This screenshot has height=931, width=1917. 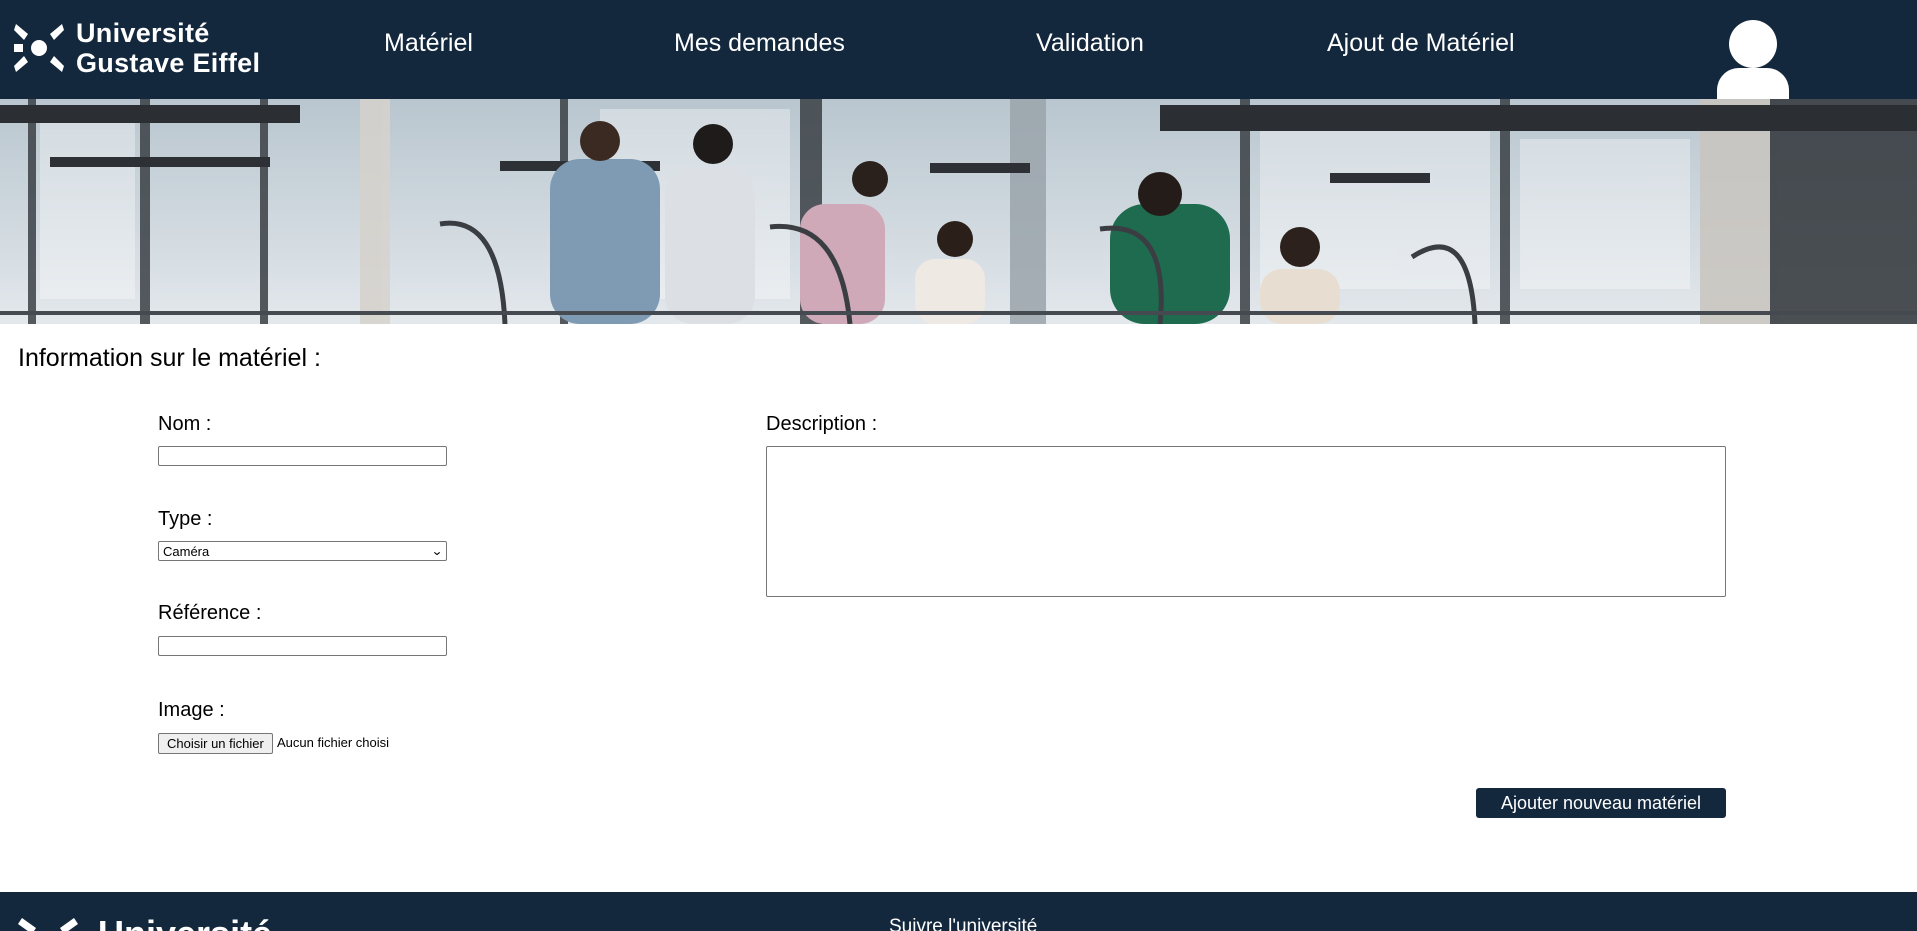 I want to click on avatar-body, so click(x=1753, y=83).